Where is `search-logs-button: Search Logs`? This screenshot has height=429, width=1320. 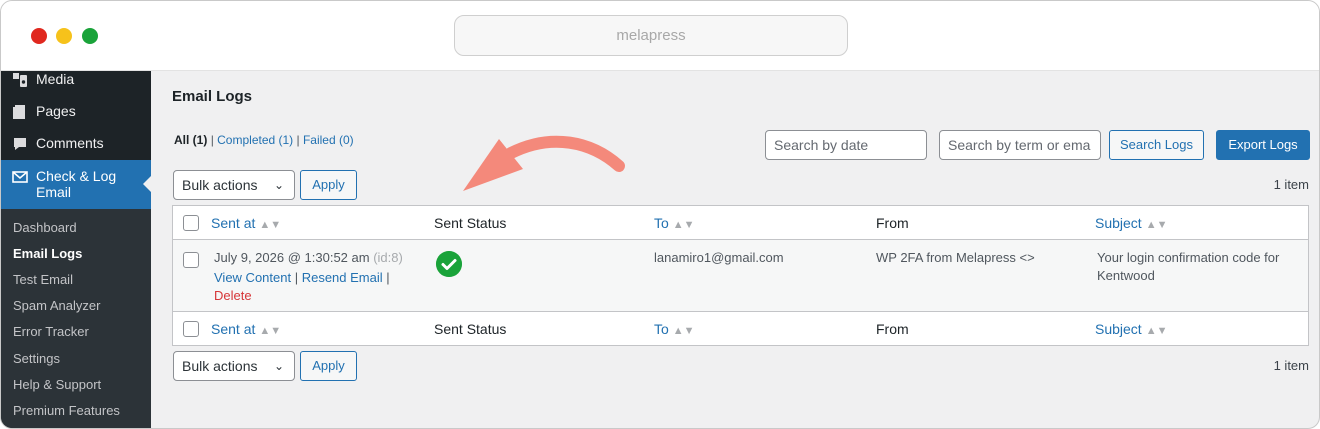
search-logs-button: Search Logs is located at coordinates (1156, 145).